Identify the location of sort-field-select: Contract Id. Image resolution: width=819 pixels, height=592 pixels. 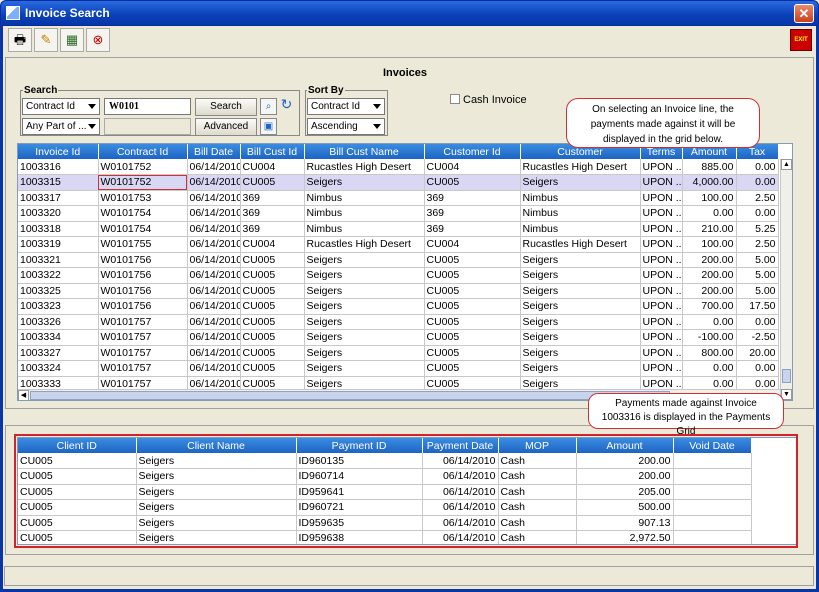
(346, 106).